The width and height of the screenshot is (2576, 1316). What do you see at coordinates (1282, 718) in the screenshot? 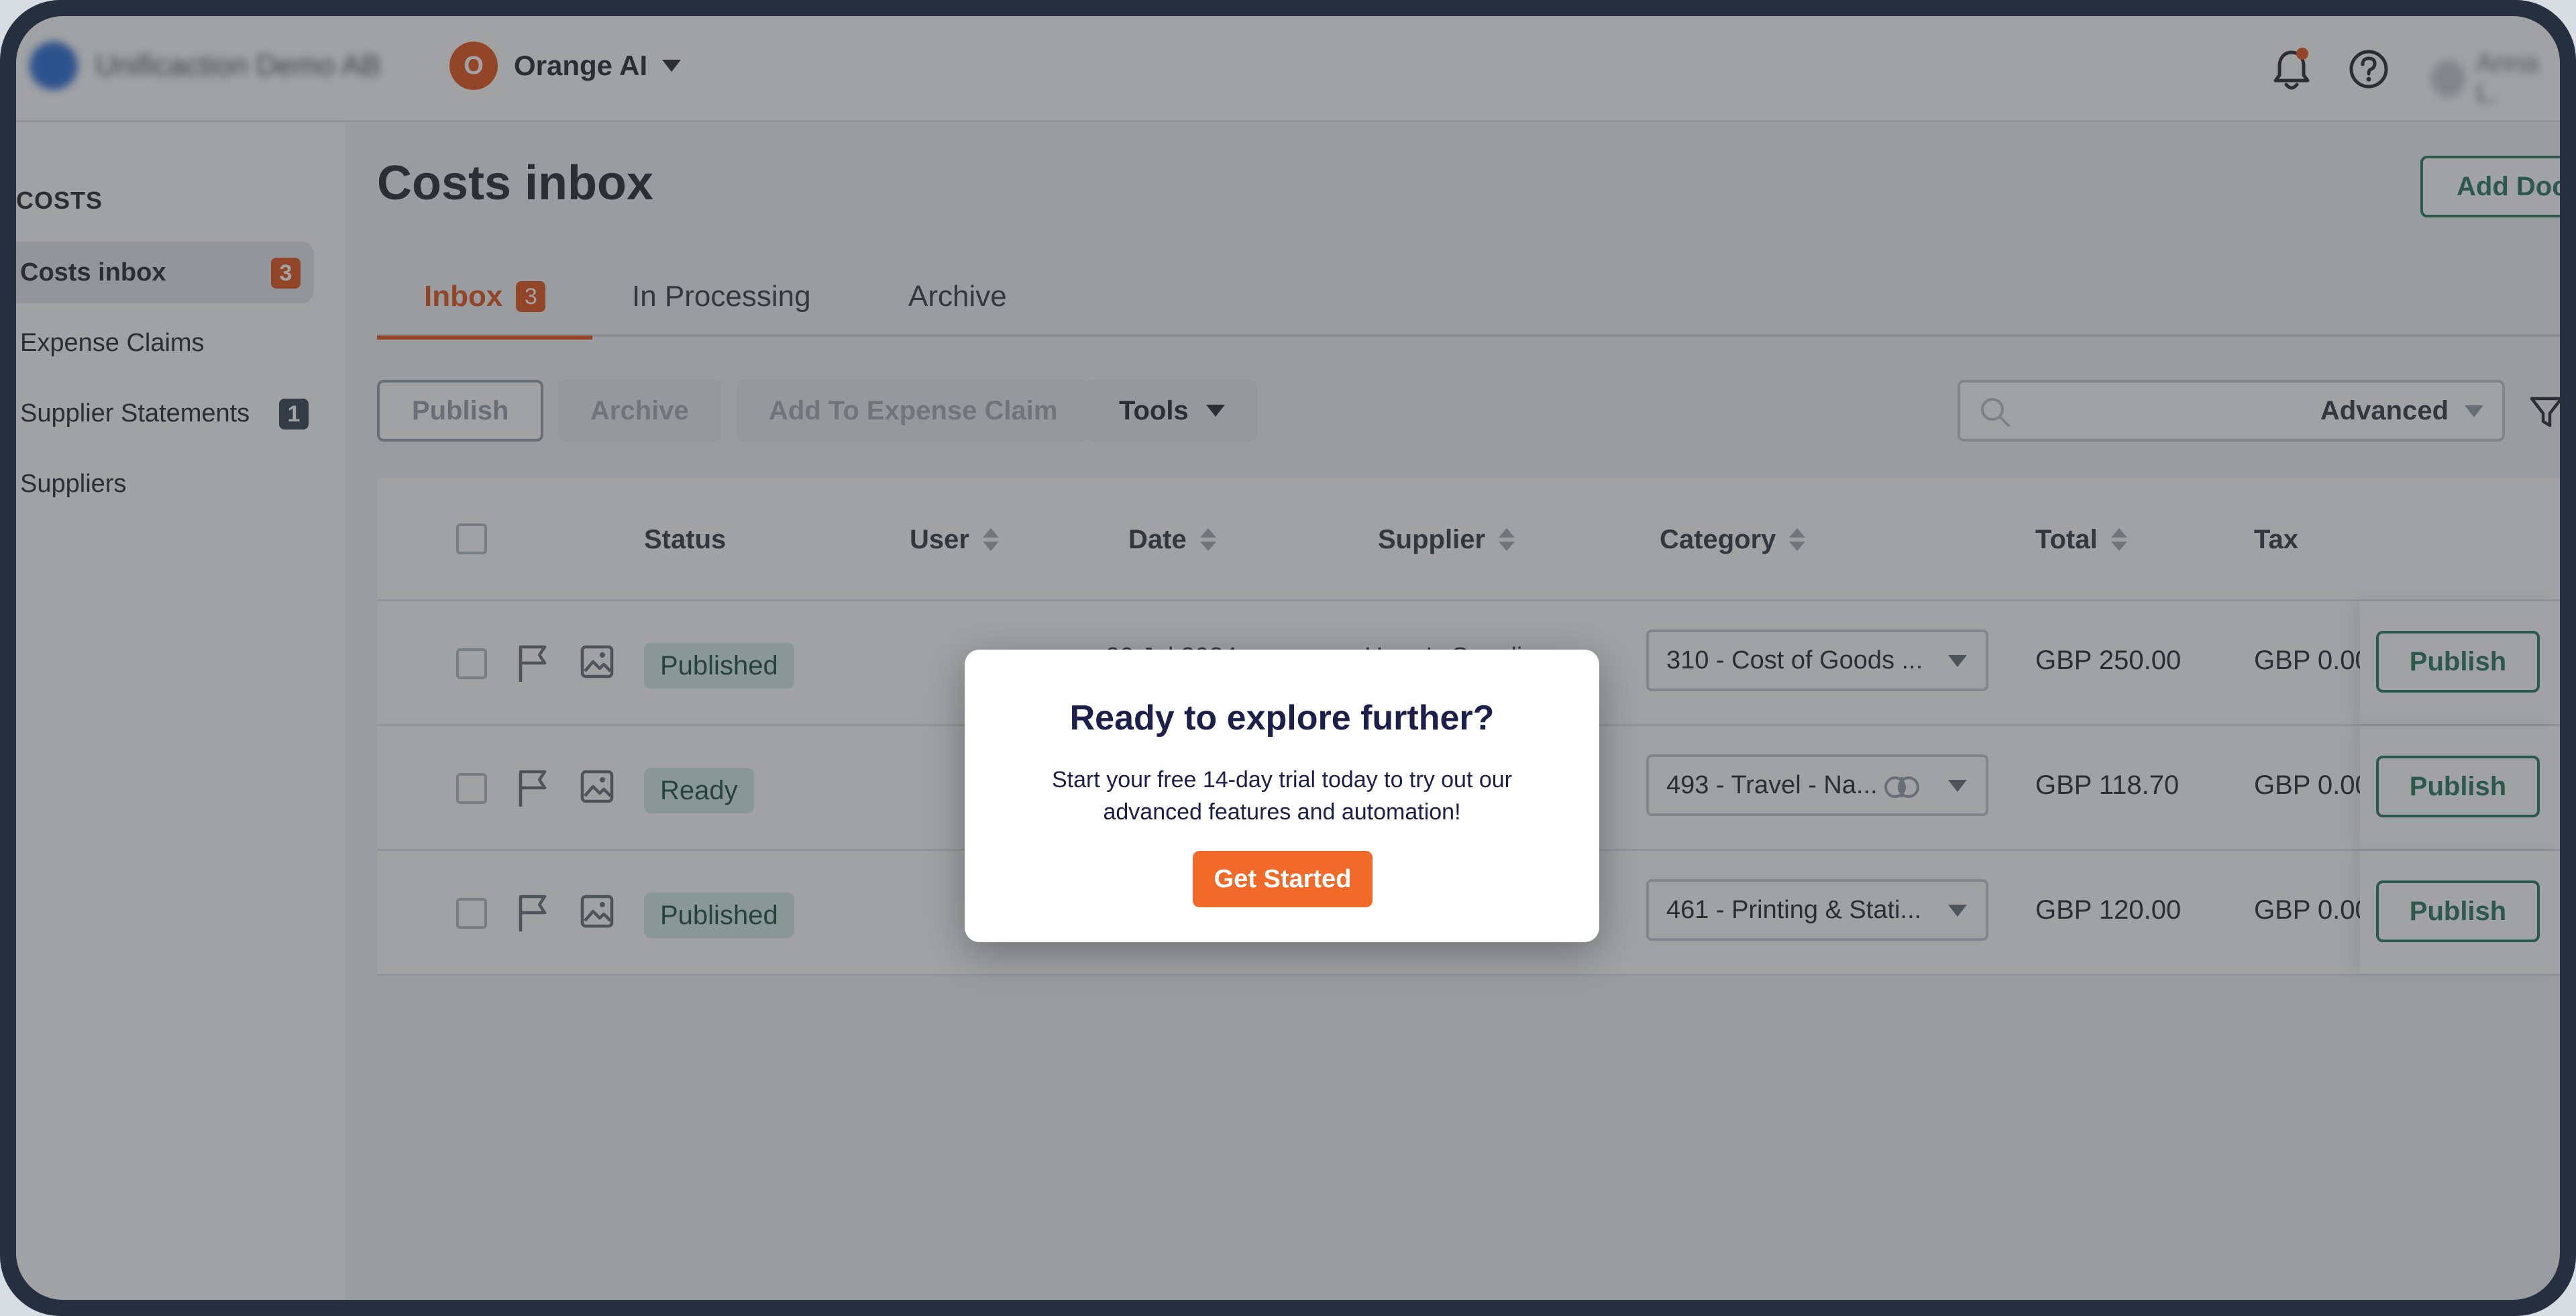
I see `modal-title: Ready to explore further?` at bounding box center [1282, 718].